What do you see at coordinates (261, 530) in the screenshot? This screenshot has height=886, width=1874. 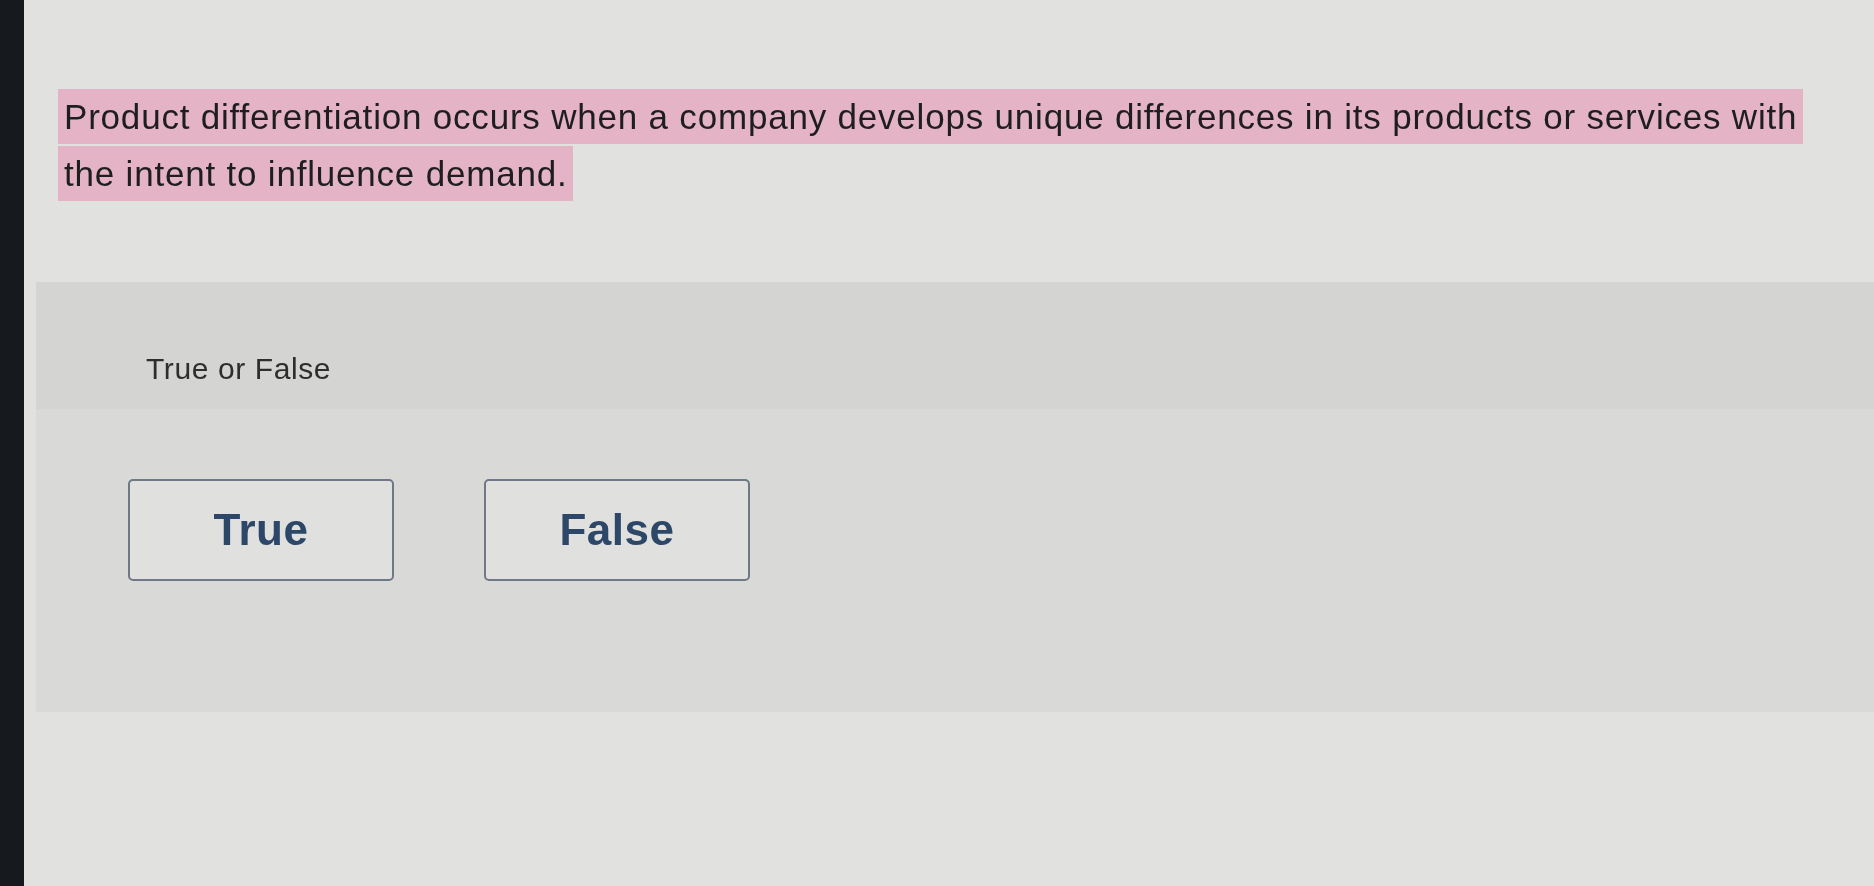 I see `answer-option-button: True` at bounding box center [261, 530].